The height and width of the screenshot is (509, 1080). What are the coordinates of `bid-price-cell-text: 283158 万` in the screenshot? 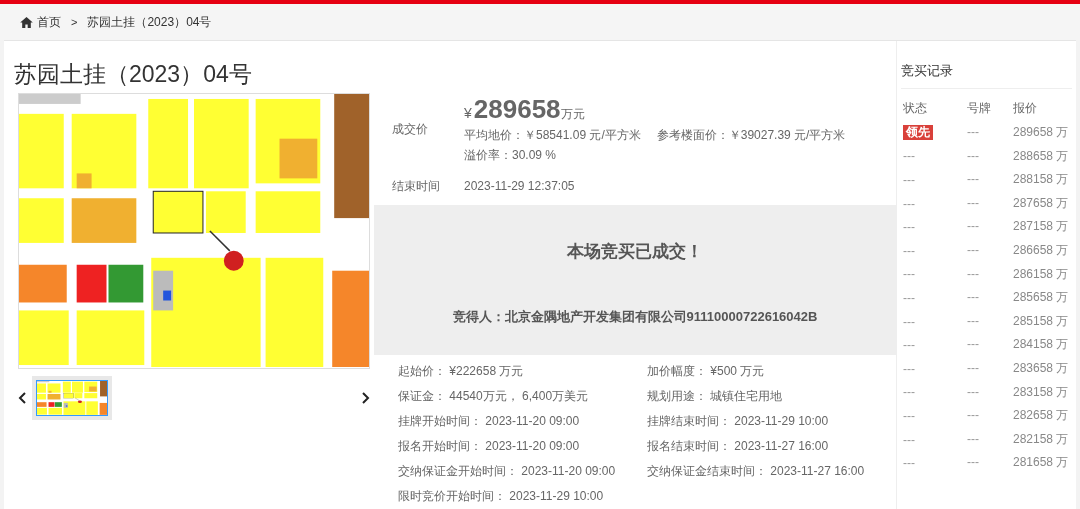 It's located at (1041, 392).